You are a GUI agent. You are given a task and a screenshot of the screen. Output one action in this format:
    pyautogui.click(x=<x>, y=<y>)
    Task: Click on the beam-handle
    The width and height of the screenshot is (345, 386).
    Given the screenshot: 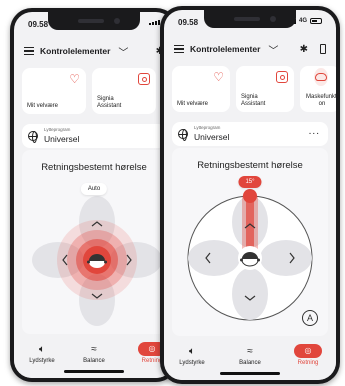 What is the action you would take?
    pyautogui.click(x=250, y=196)
    